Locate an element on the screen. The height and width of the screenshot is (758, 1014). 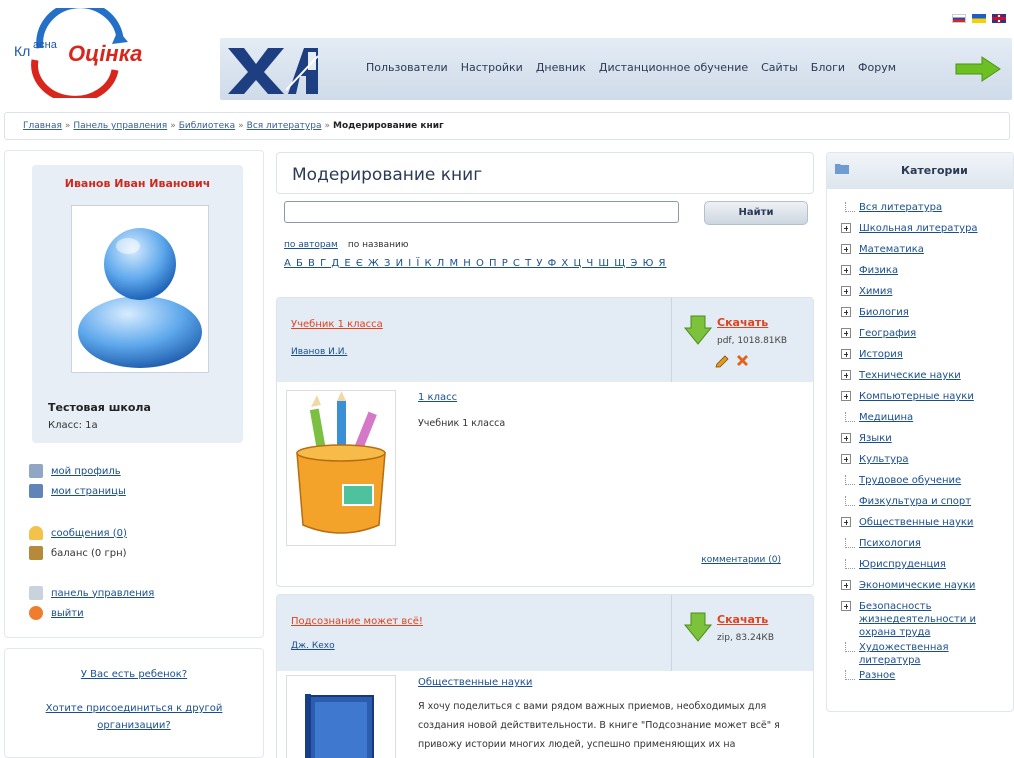
my-profile-link: мой профиль is located at coordinates (86, 471).